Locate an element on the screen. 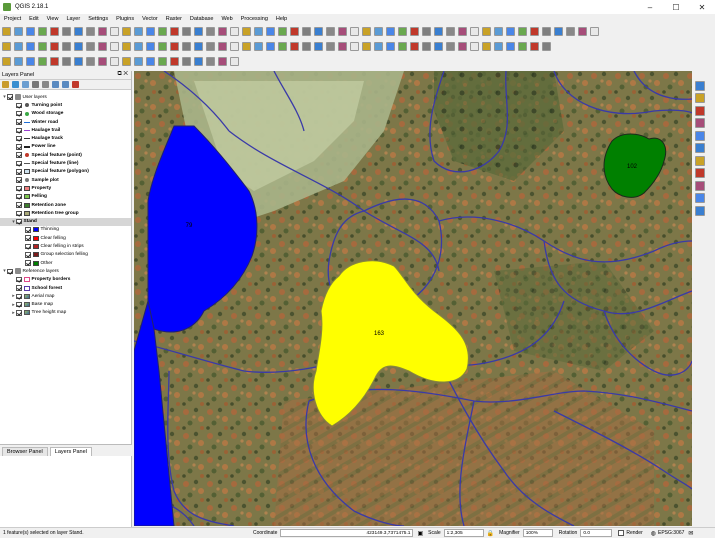  crs-label: EPSG:3067 is located at coordinates (671, 533).